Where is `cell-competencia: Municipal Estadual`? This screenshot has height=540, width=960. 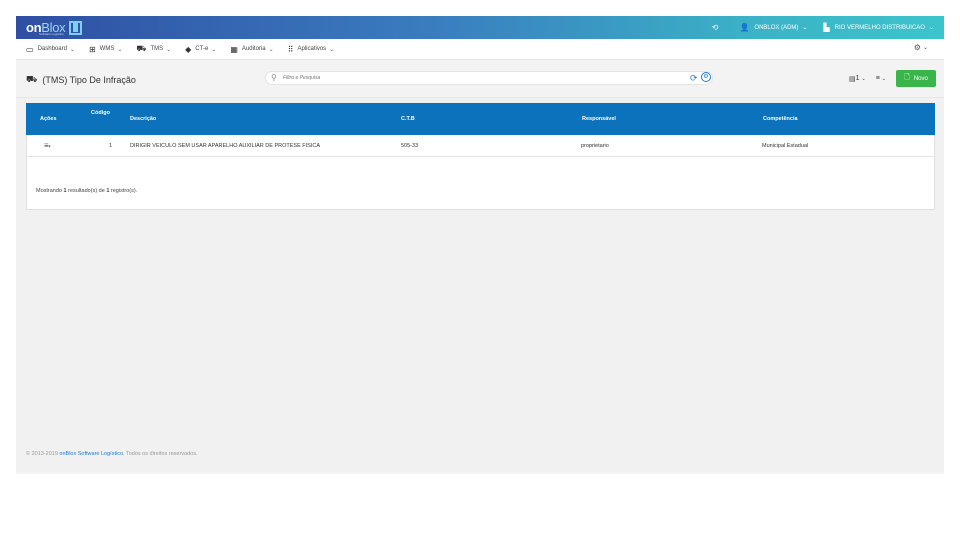
cell-competencia: Municipal Estadual is located at coordinates (785, 146).